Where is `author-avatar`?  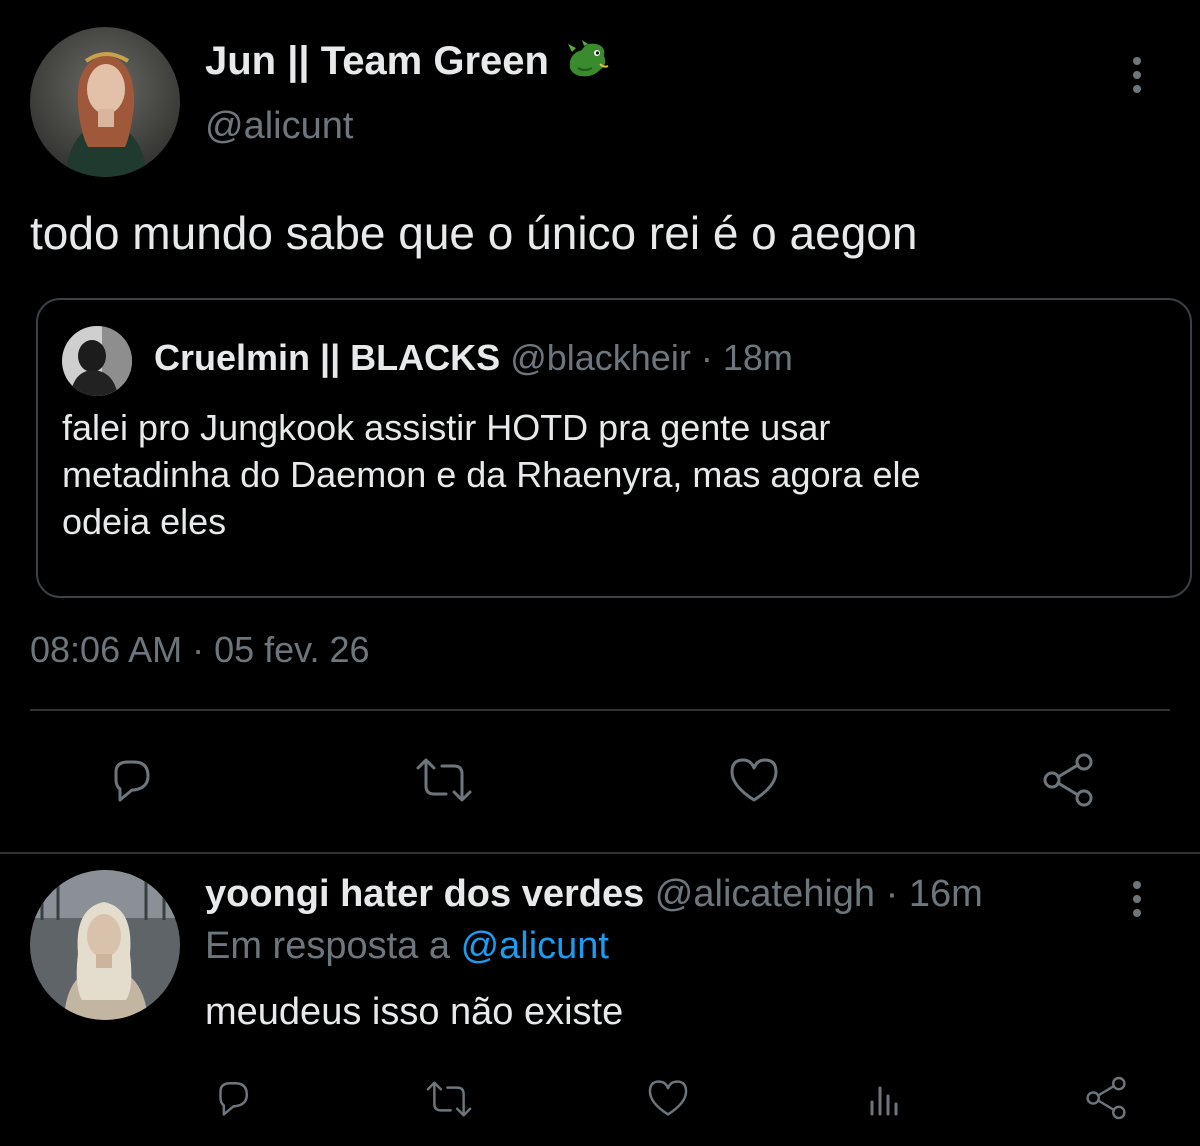
author-avatar is located at coordinates (105, 102).